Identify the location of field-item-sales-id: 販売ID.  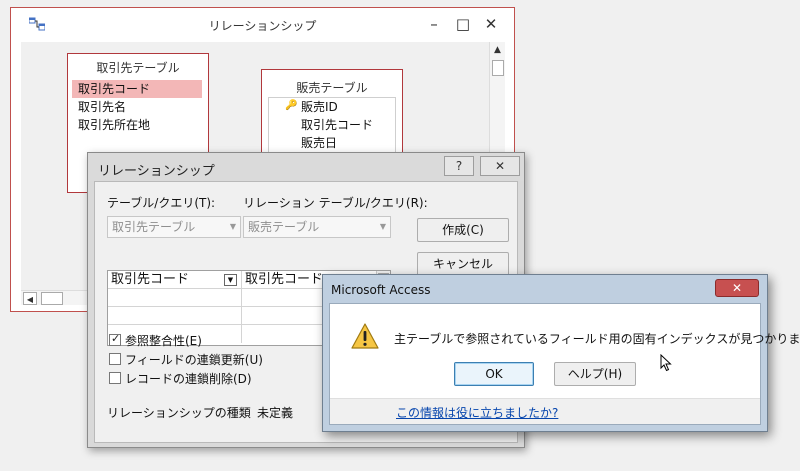
(332, 107).